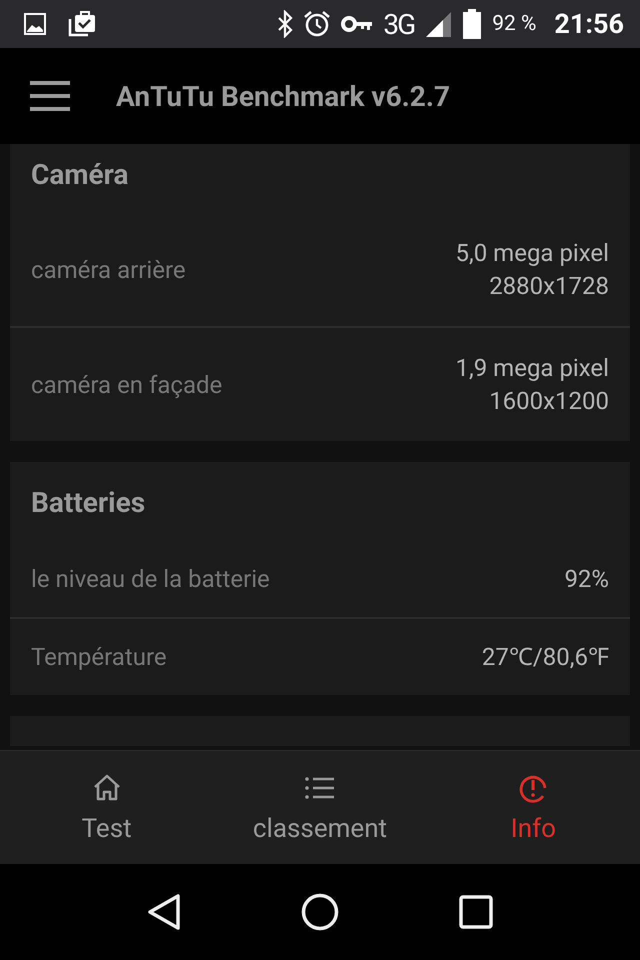  Describe the element at coordinates (82, 24) in the screenshot. I see `clipboard-check-icon` at that location.